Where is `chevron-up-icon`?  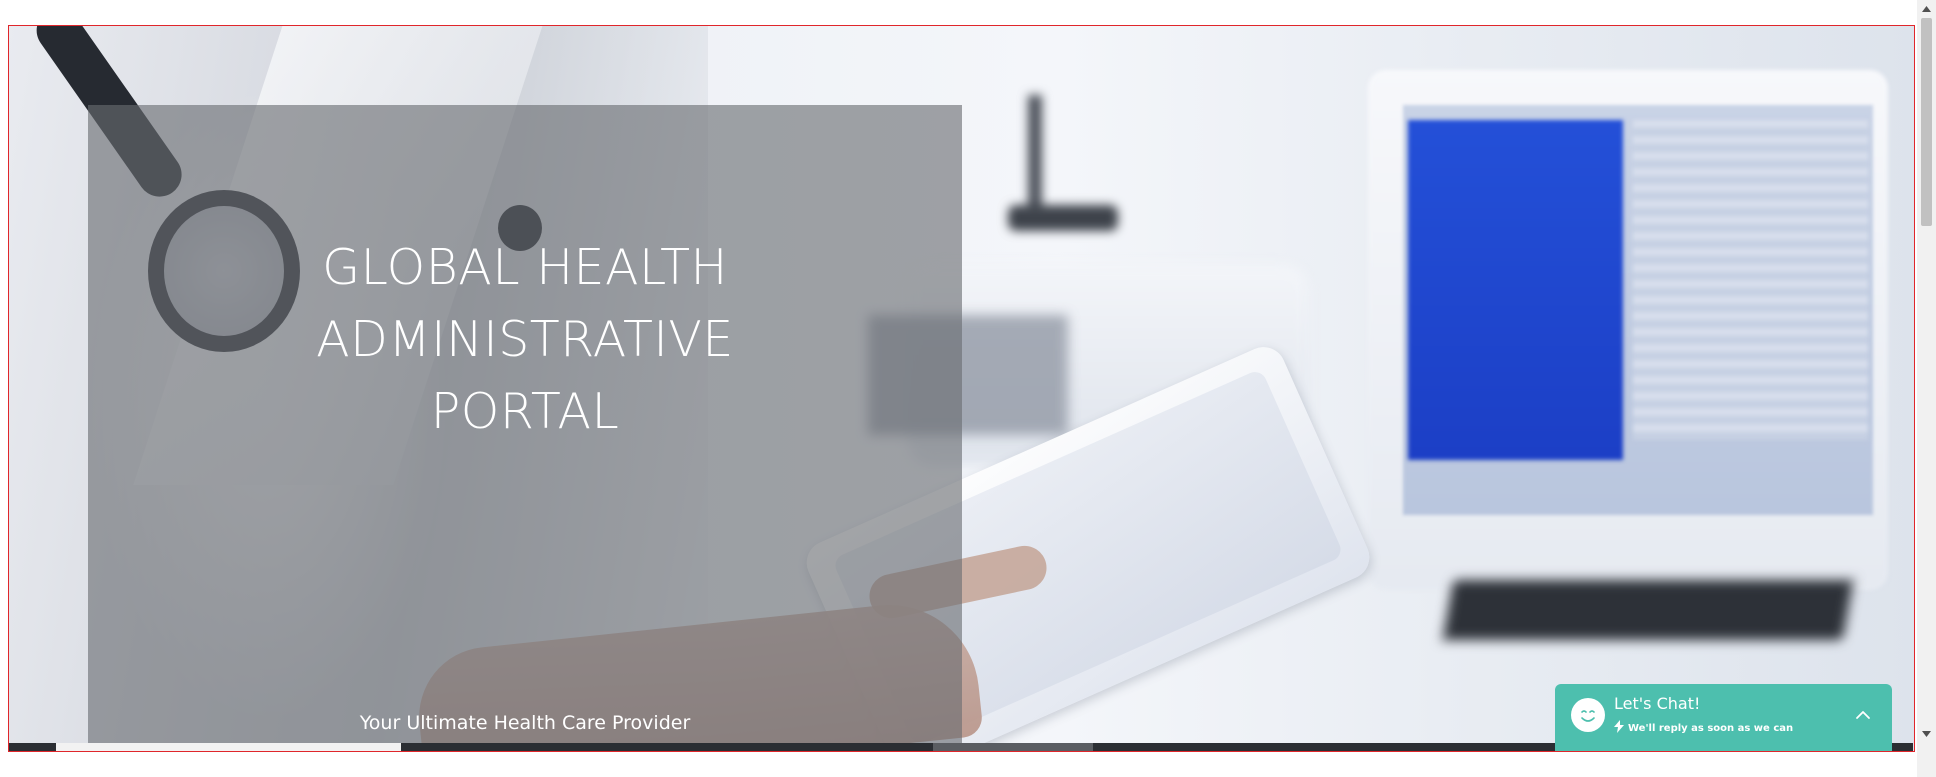
chevron-up-icon is located at coordinates (1863, 715).